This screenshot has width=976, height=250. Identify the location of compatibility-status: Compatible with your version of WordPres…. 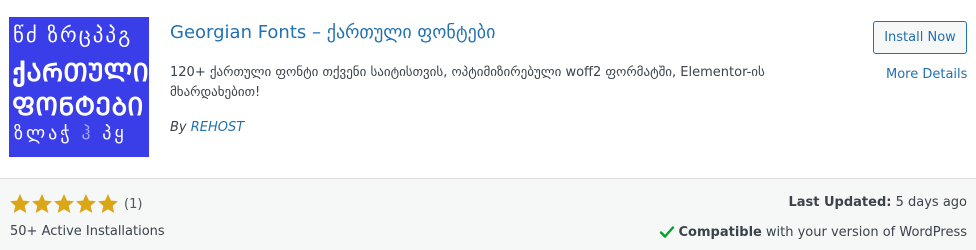
(813, 232).